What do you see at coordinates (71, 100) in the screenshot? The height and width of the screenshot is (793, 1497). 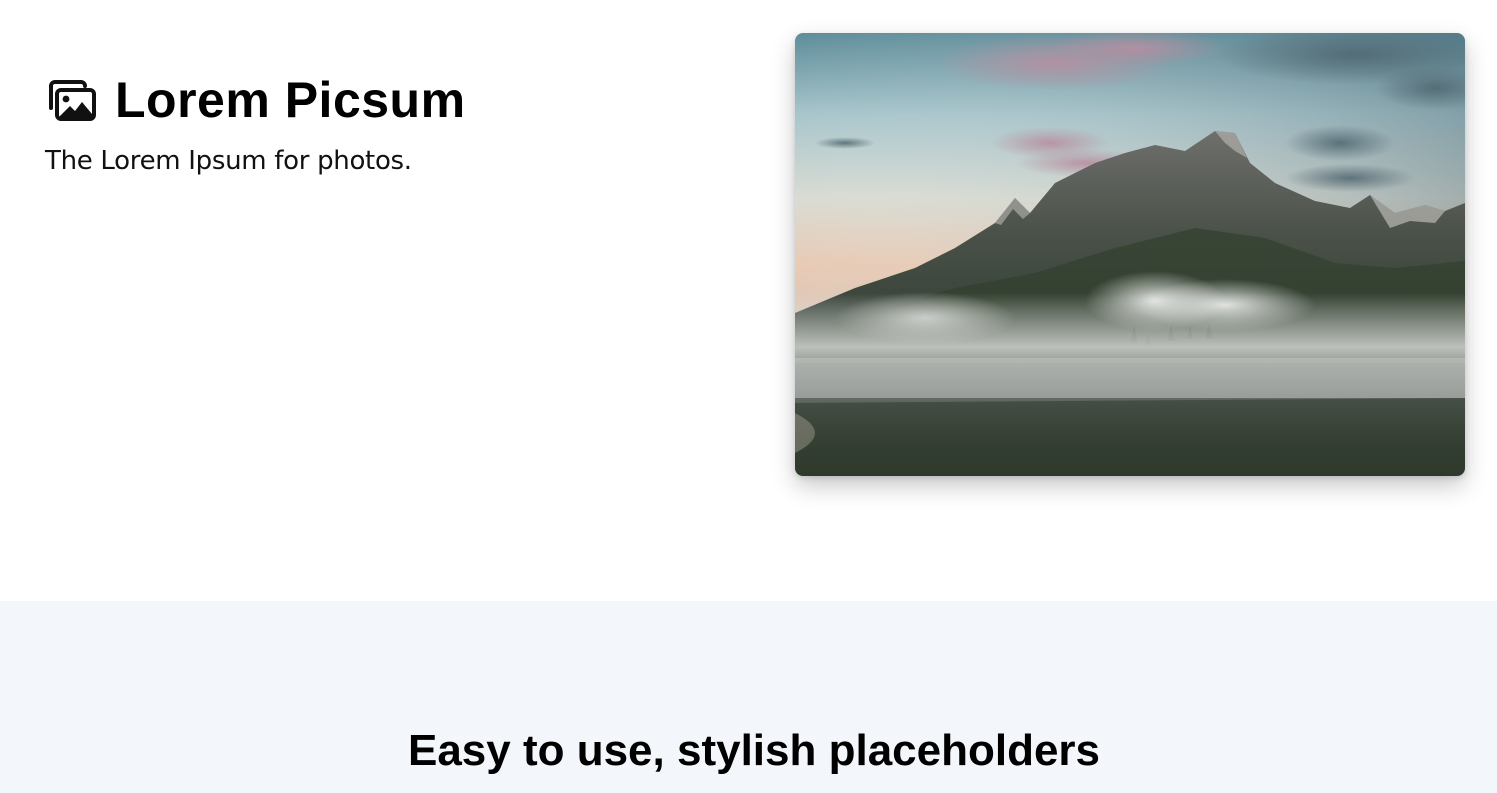 I see `images-icon` at bounding box center [71, 100].